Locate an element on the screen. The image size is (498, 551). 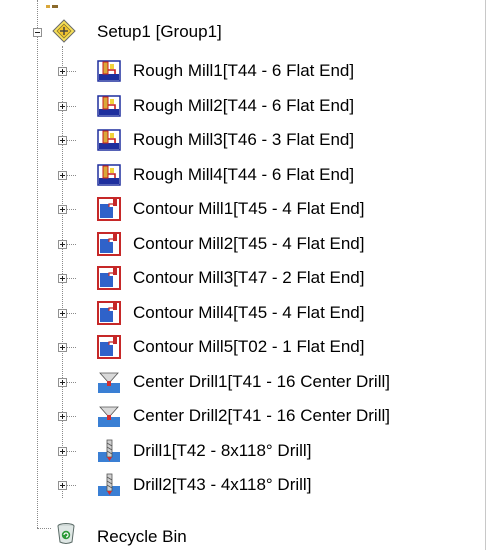
setup-row: Setup1 [Group1] is located at coordinates (242, 33).